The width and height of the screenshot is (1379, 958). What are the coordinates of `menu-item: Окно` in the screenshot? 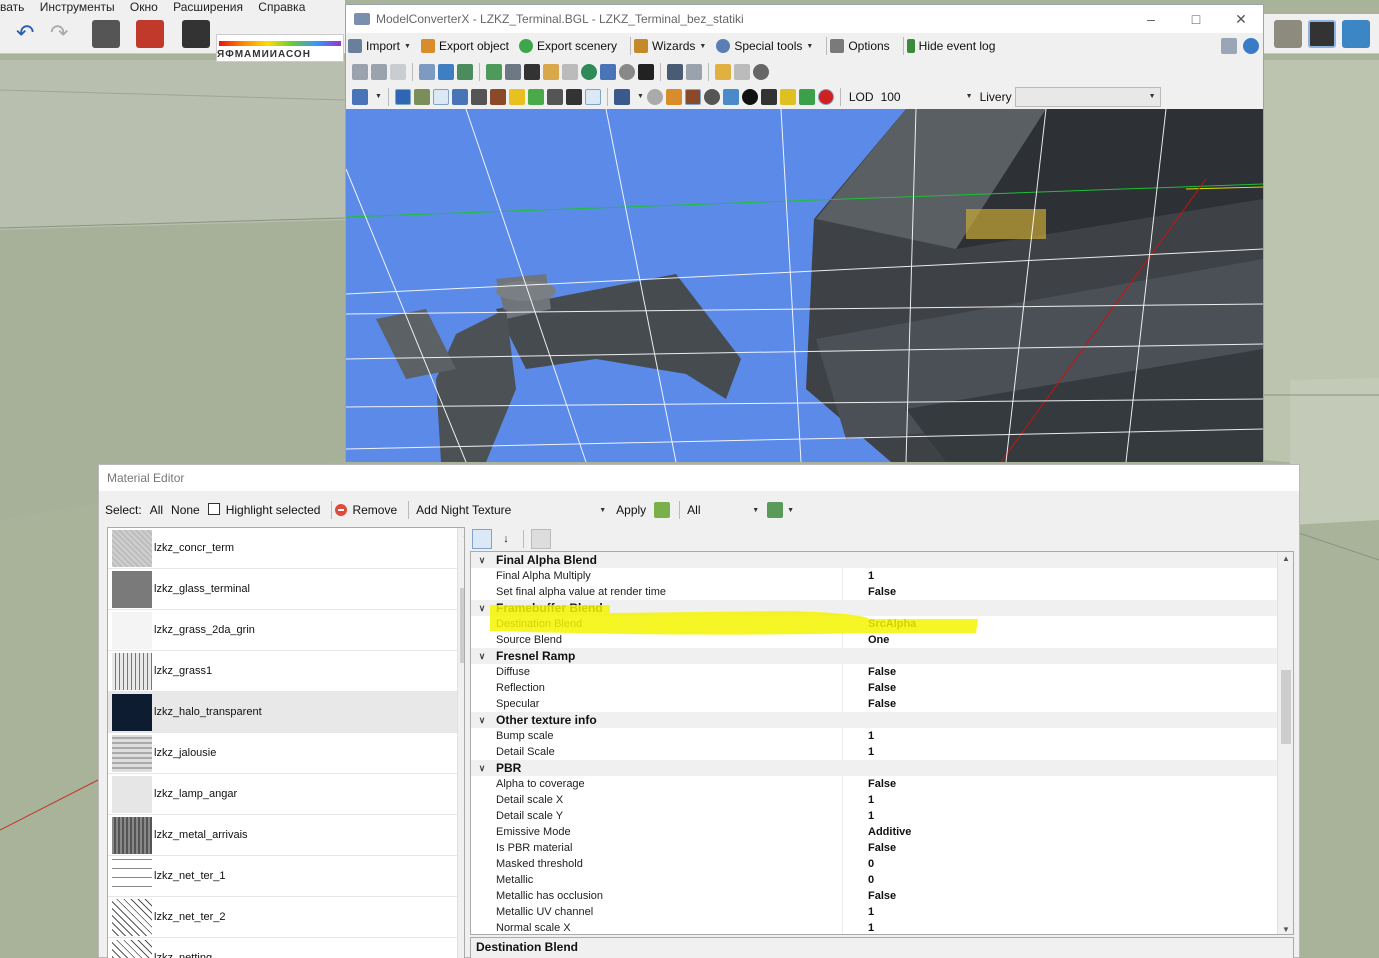 It's located at (144, 7).